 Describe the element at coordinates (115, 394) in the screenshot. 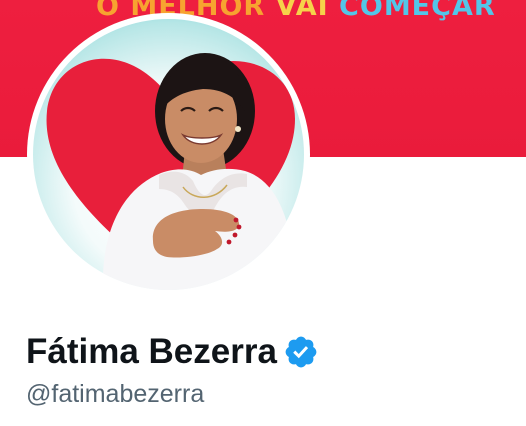

I see `profile-handle: @fatimabezerra` at that location.